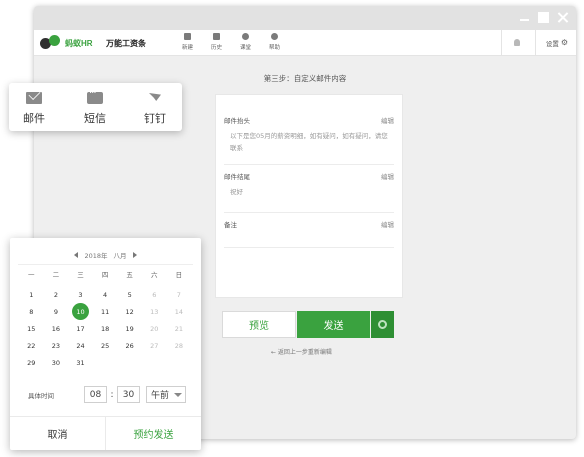 This screenshot has width=584, height=457. Describe the element at coordinates (95, 107) in the screenshot. I see `channel-sms: 短信` at that location.